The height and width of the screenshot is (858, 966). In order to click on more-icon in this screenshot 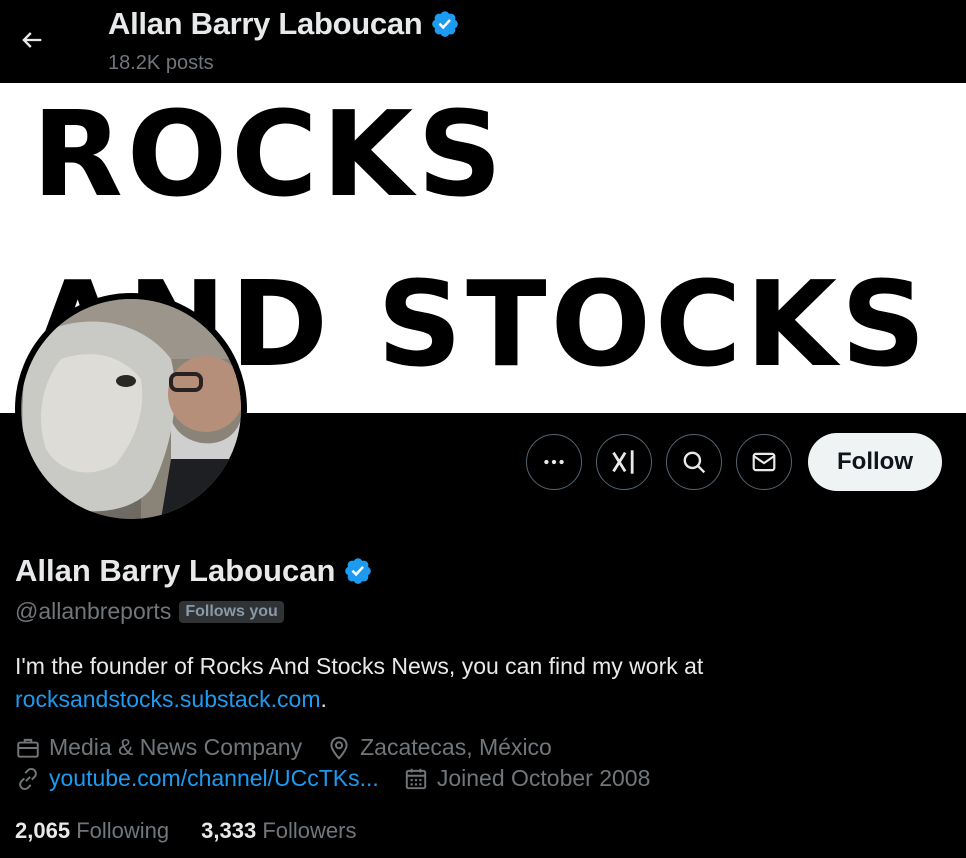, I will do `click(554, 462)`.